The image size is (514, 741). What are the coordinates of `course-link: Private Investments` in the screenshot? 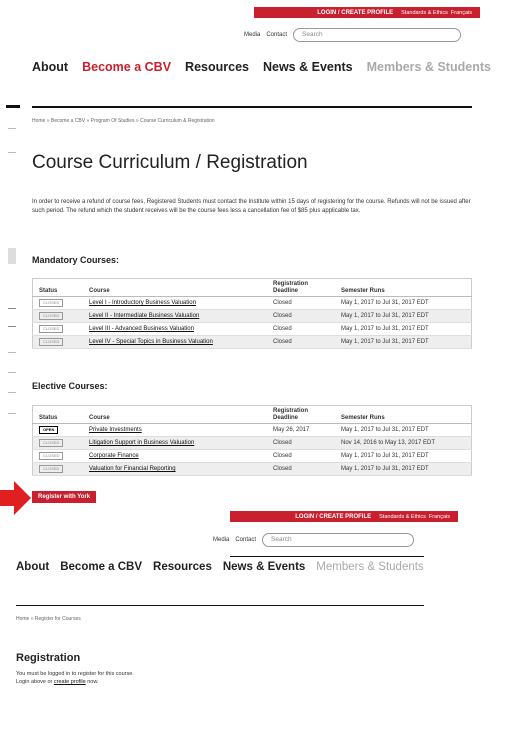 It's located at (115, 430).